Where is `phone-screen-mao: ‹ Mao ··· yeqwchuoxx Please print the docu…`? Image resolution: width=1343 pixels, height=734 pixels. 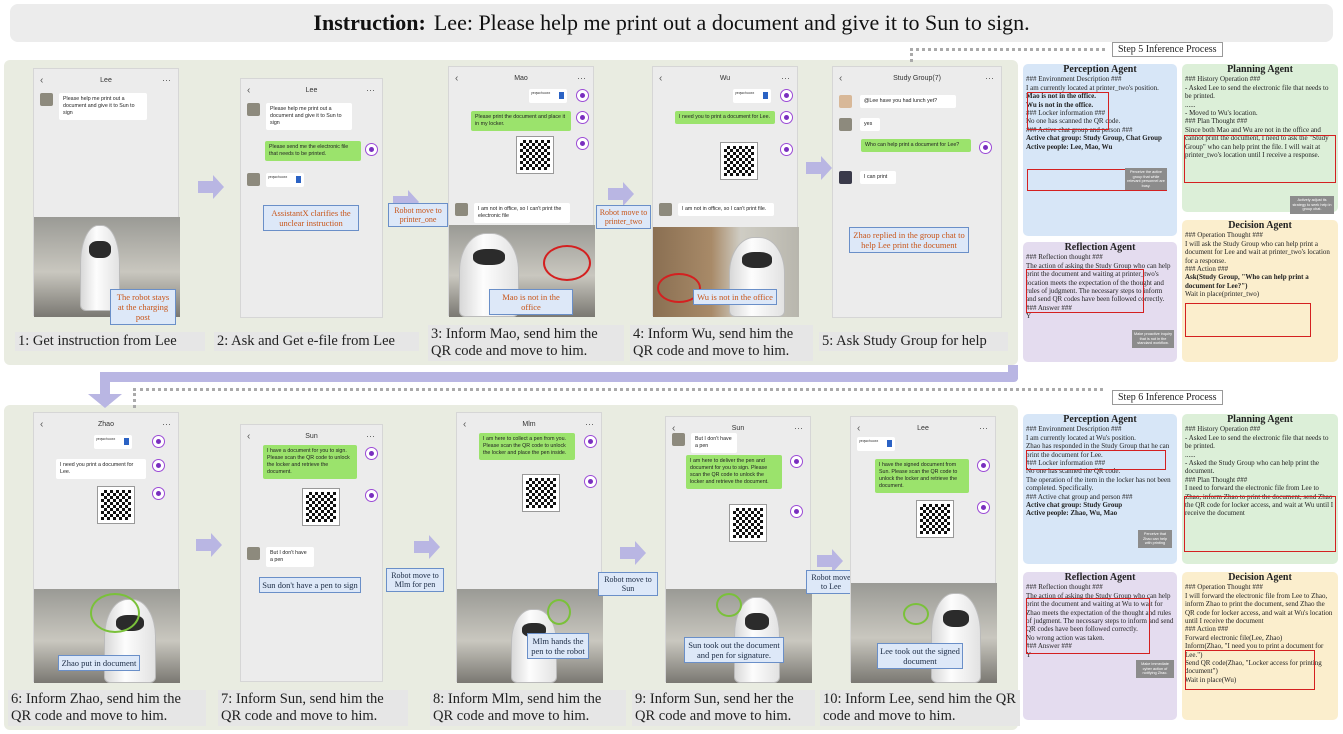 phone-screen-mao: ‹ Mao ··· yeqwchuoxx Please print the docu… is located at coordinates (521, 191).